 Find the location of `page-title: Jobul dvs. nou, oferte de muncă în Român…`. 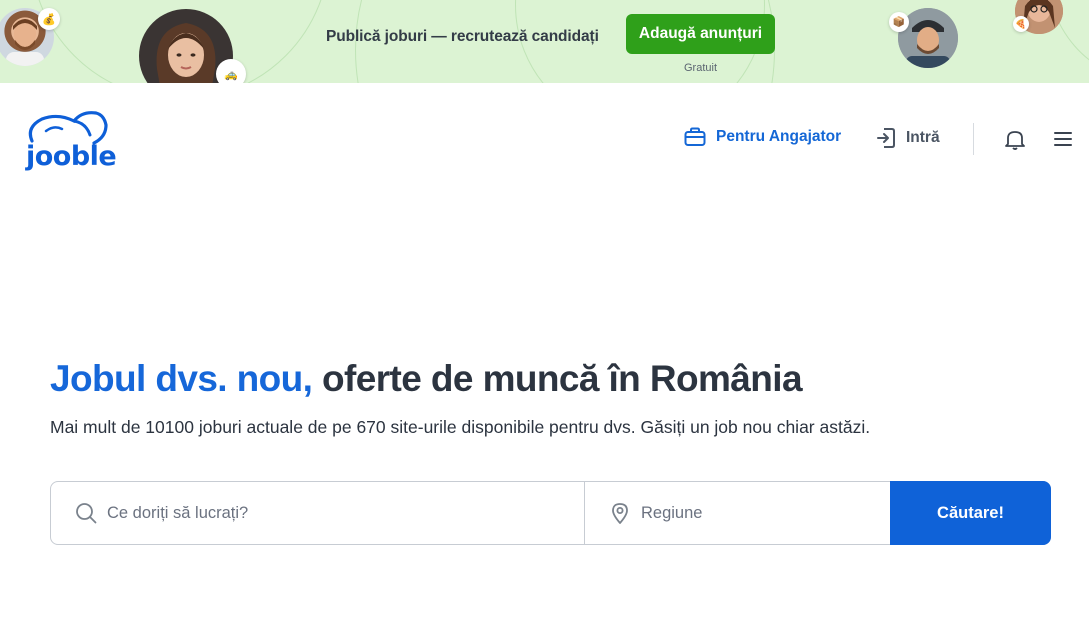

page-title: Jobul dvs. nou, oferte de muncă în Român… is located at coordinates (426, 379).